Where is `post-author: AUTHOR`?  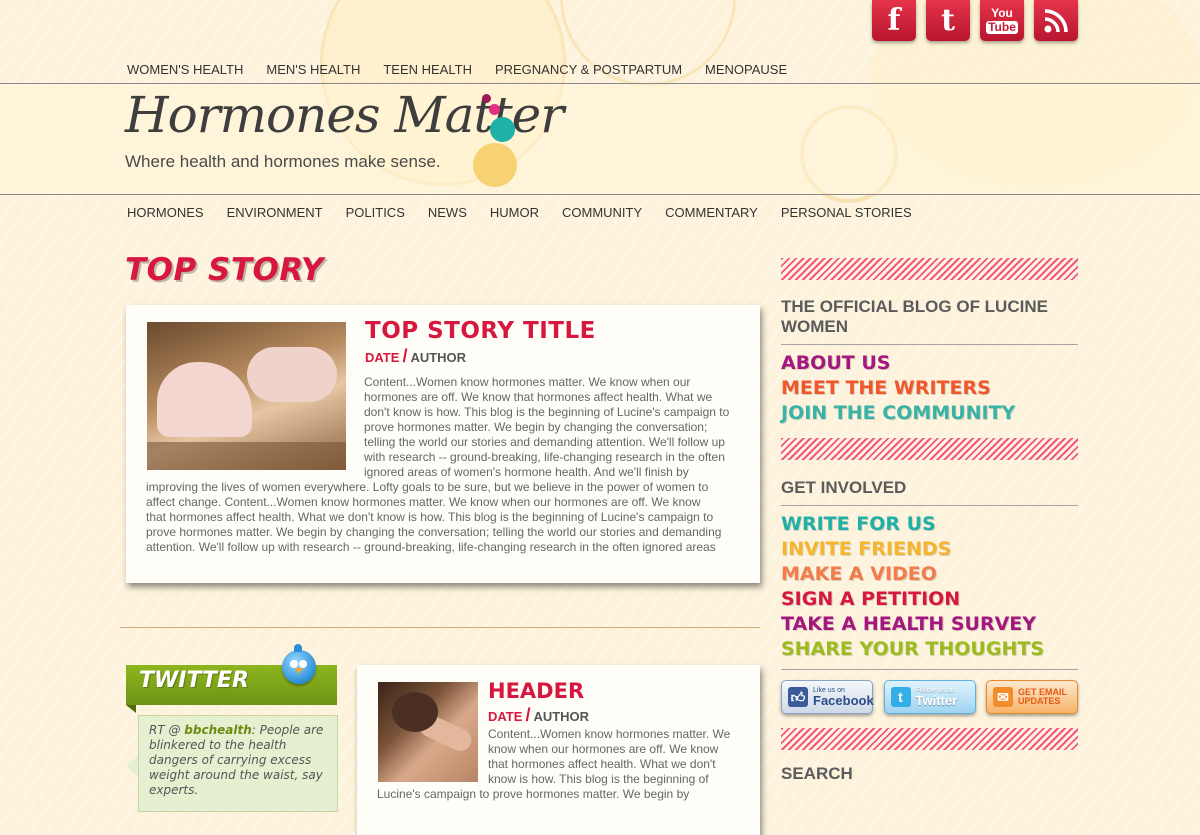 post-author: AUTHOR is located at coordinates (561, 716).